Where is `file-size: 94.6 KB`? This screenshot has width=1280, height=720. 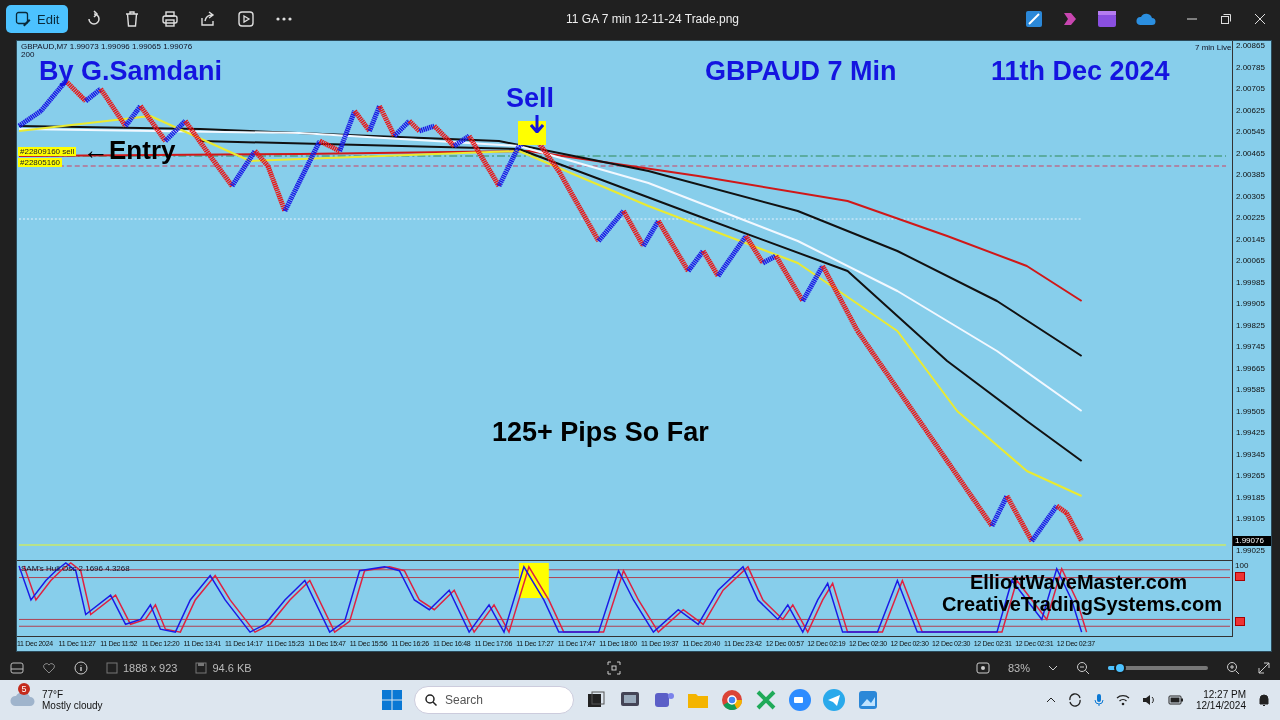
file-size: 94.6 KB is located at coordinates (232, 667).